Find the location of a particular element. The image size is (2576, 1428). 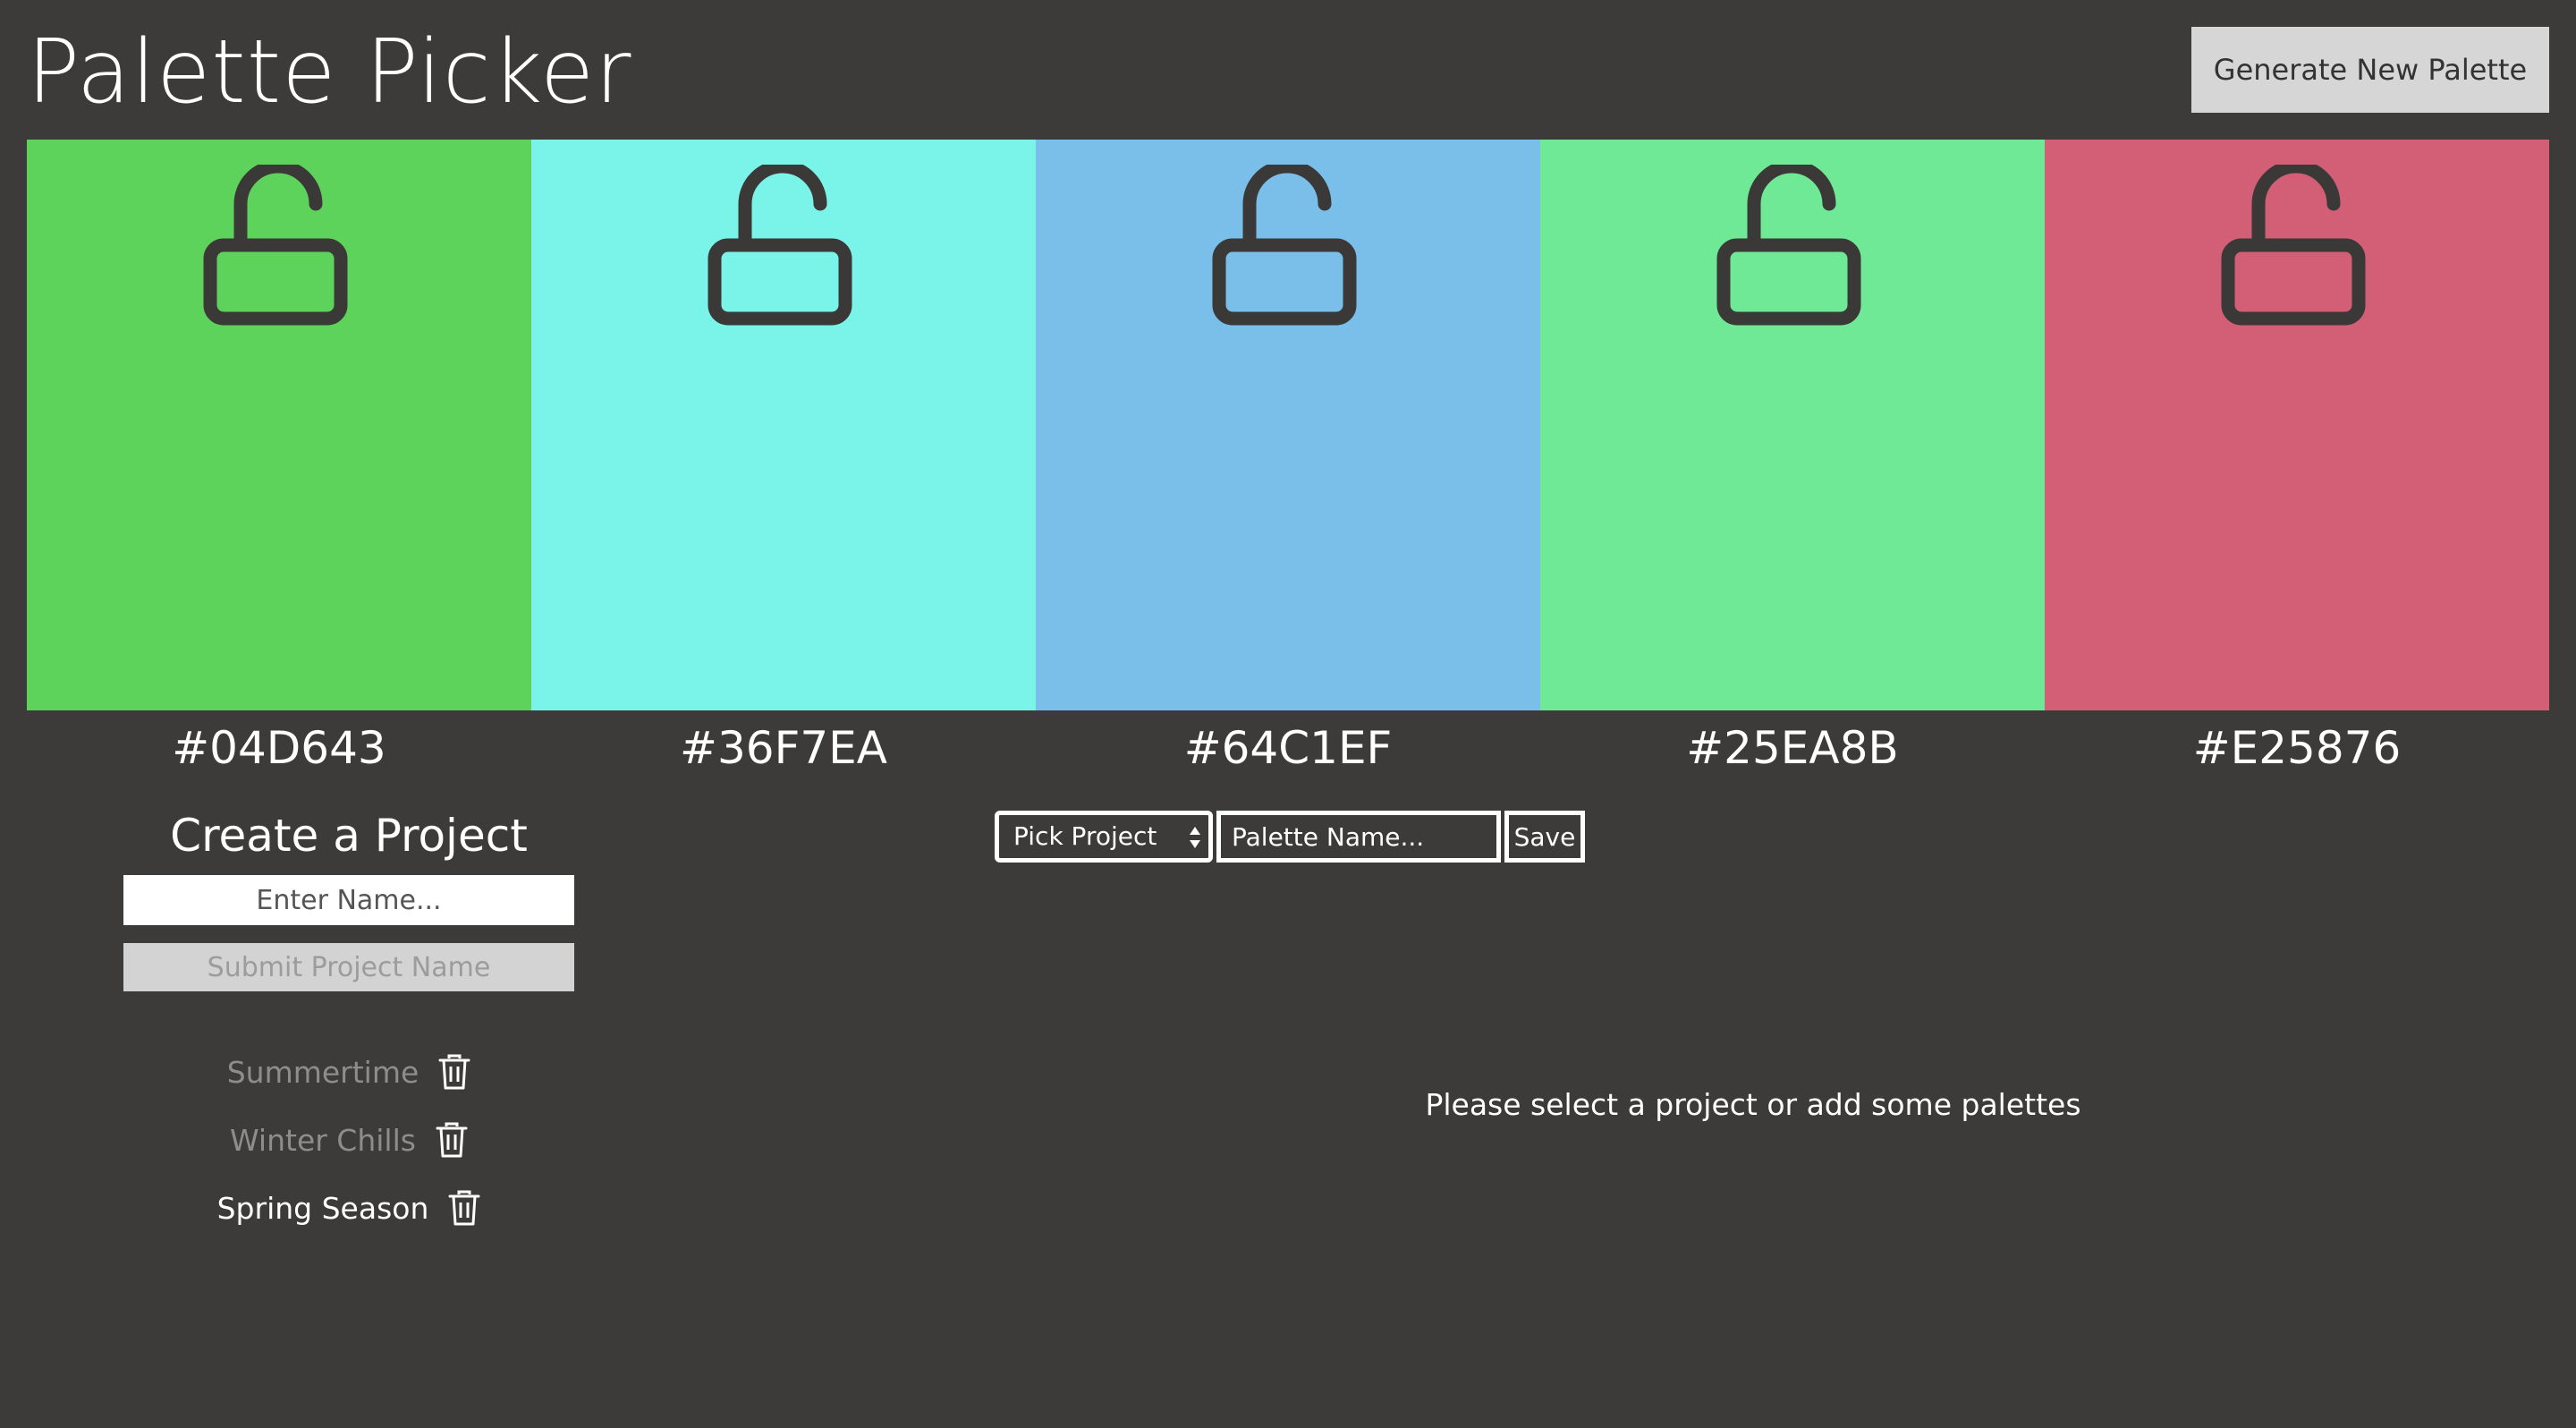

select-arrows-icon is located at coordinates (1195, 837).